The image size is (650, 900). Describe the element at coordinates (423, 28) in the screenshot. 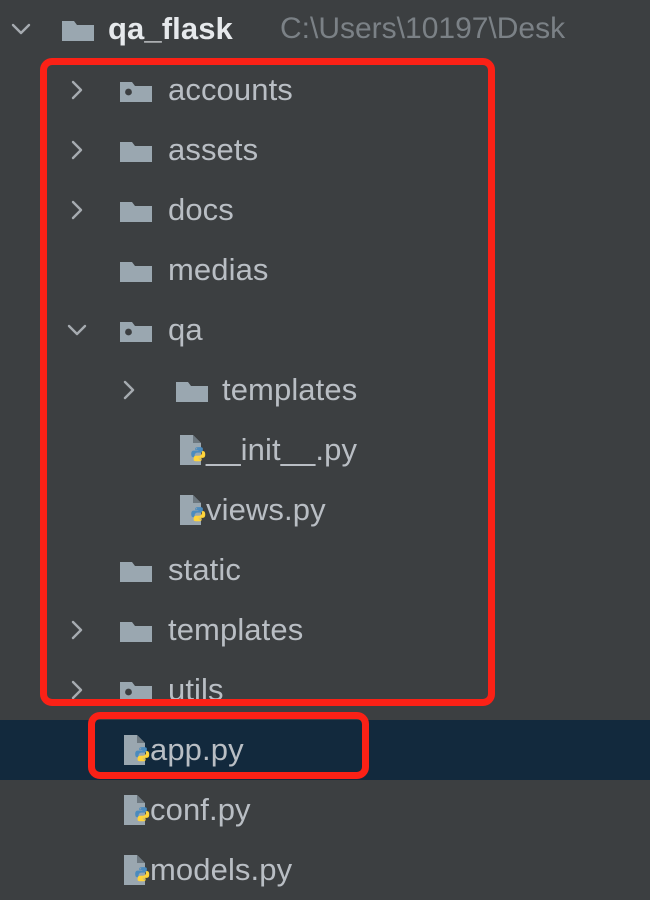

I see `project-root-path: C:\Users\10197\Desk` at that location.